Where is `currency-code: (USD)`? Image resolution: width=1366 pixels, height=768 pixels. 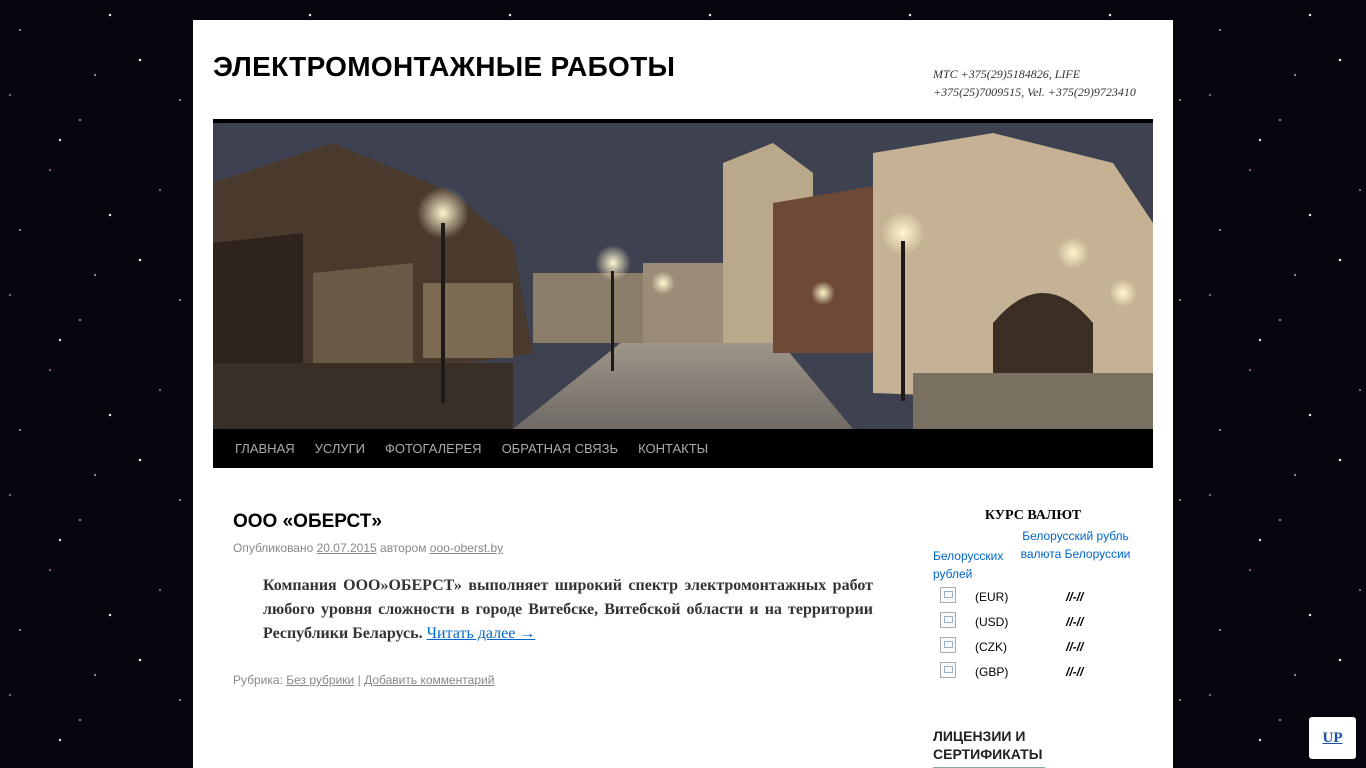 currency-code: (USD) is located at coordinates (992, 622).